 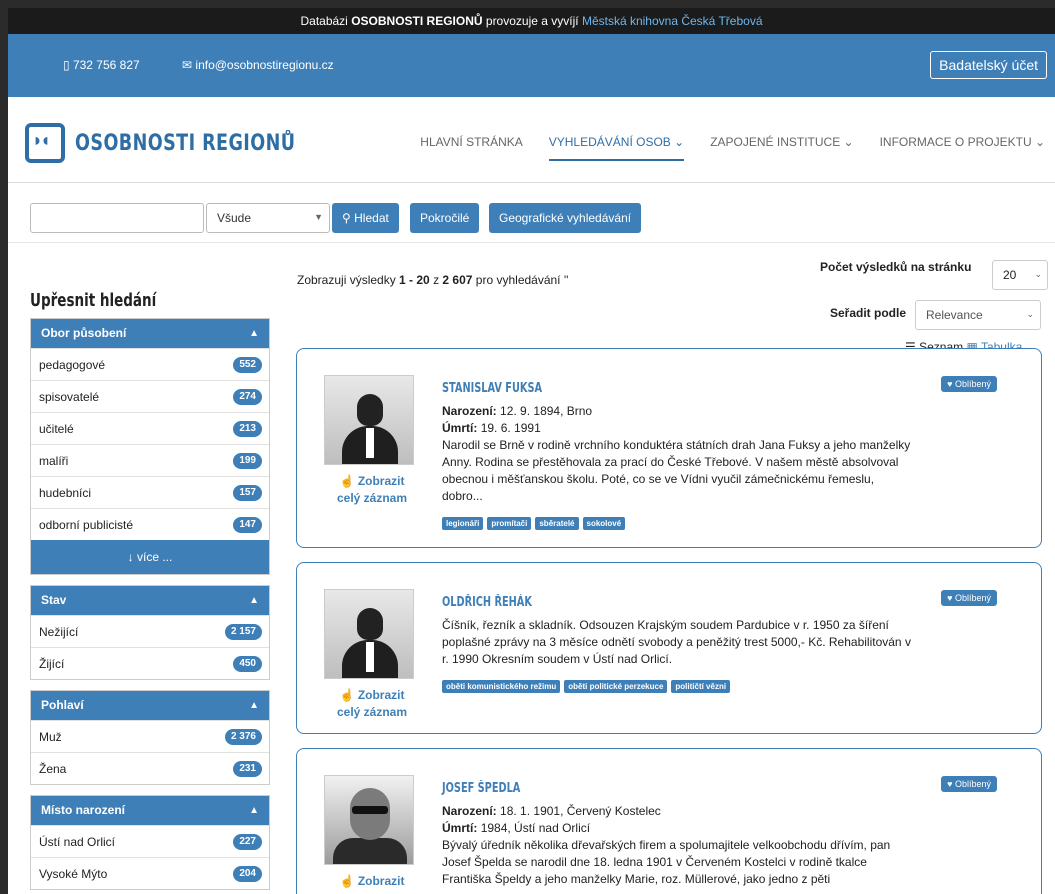 What do you see at coordinates (781, 148) in the screenshot?
I see `menu-institutions: ZAPOJENÉ INSTITUCE ⌄` at bounding box center [781, 148].